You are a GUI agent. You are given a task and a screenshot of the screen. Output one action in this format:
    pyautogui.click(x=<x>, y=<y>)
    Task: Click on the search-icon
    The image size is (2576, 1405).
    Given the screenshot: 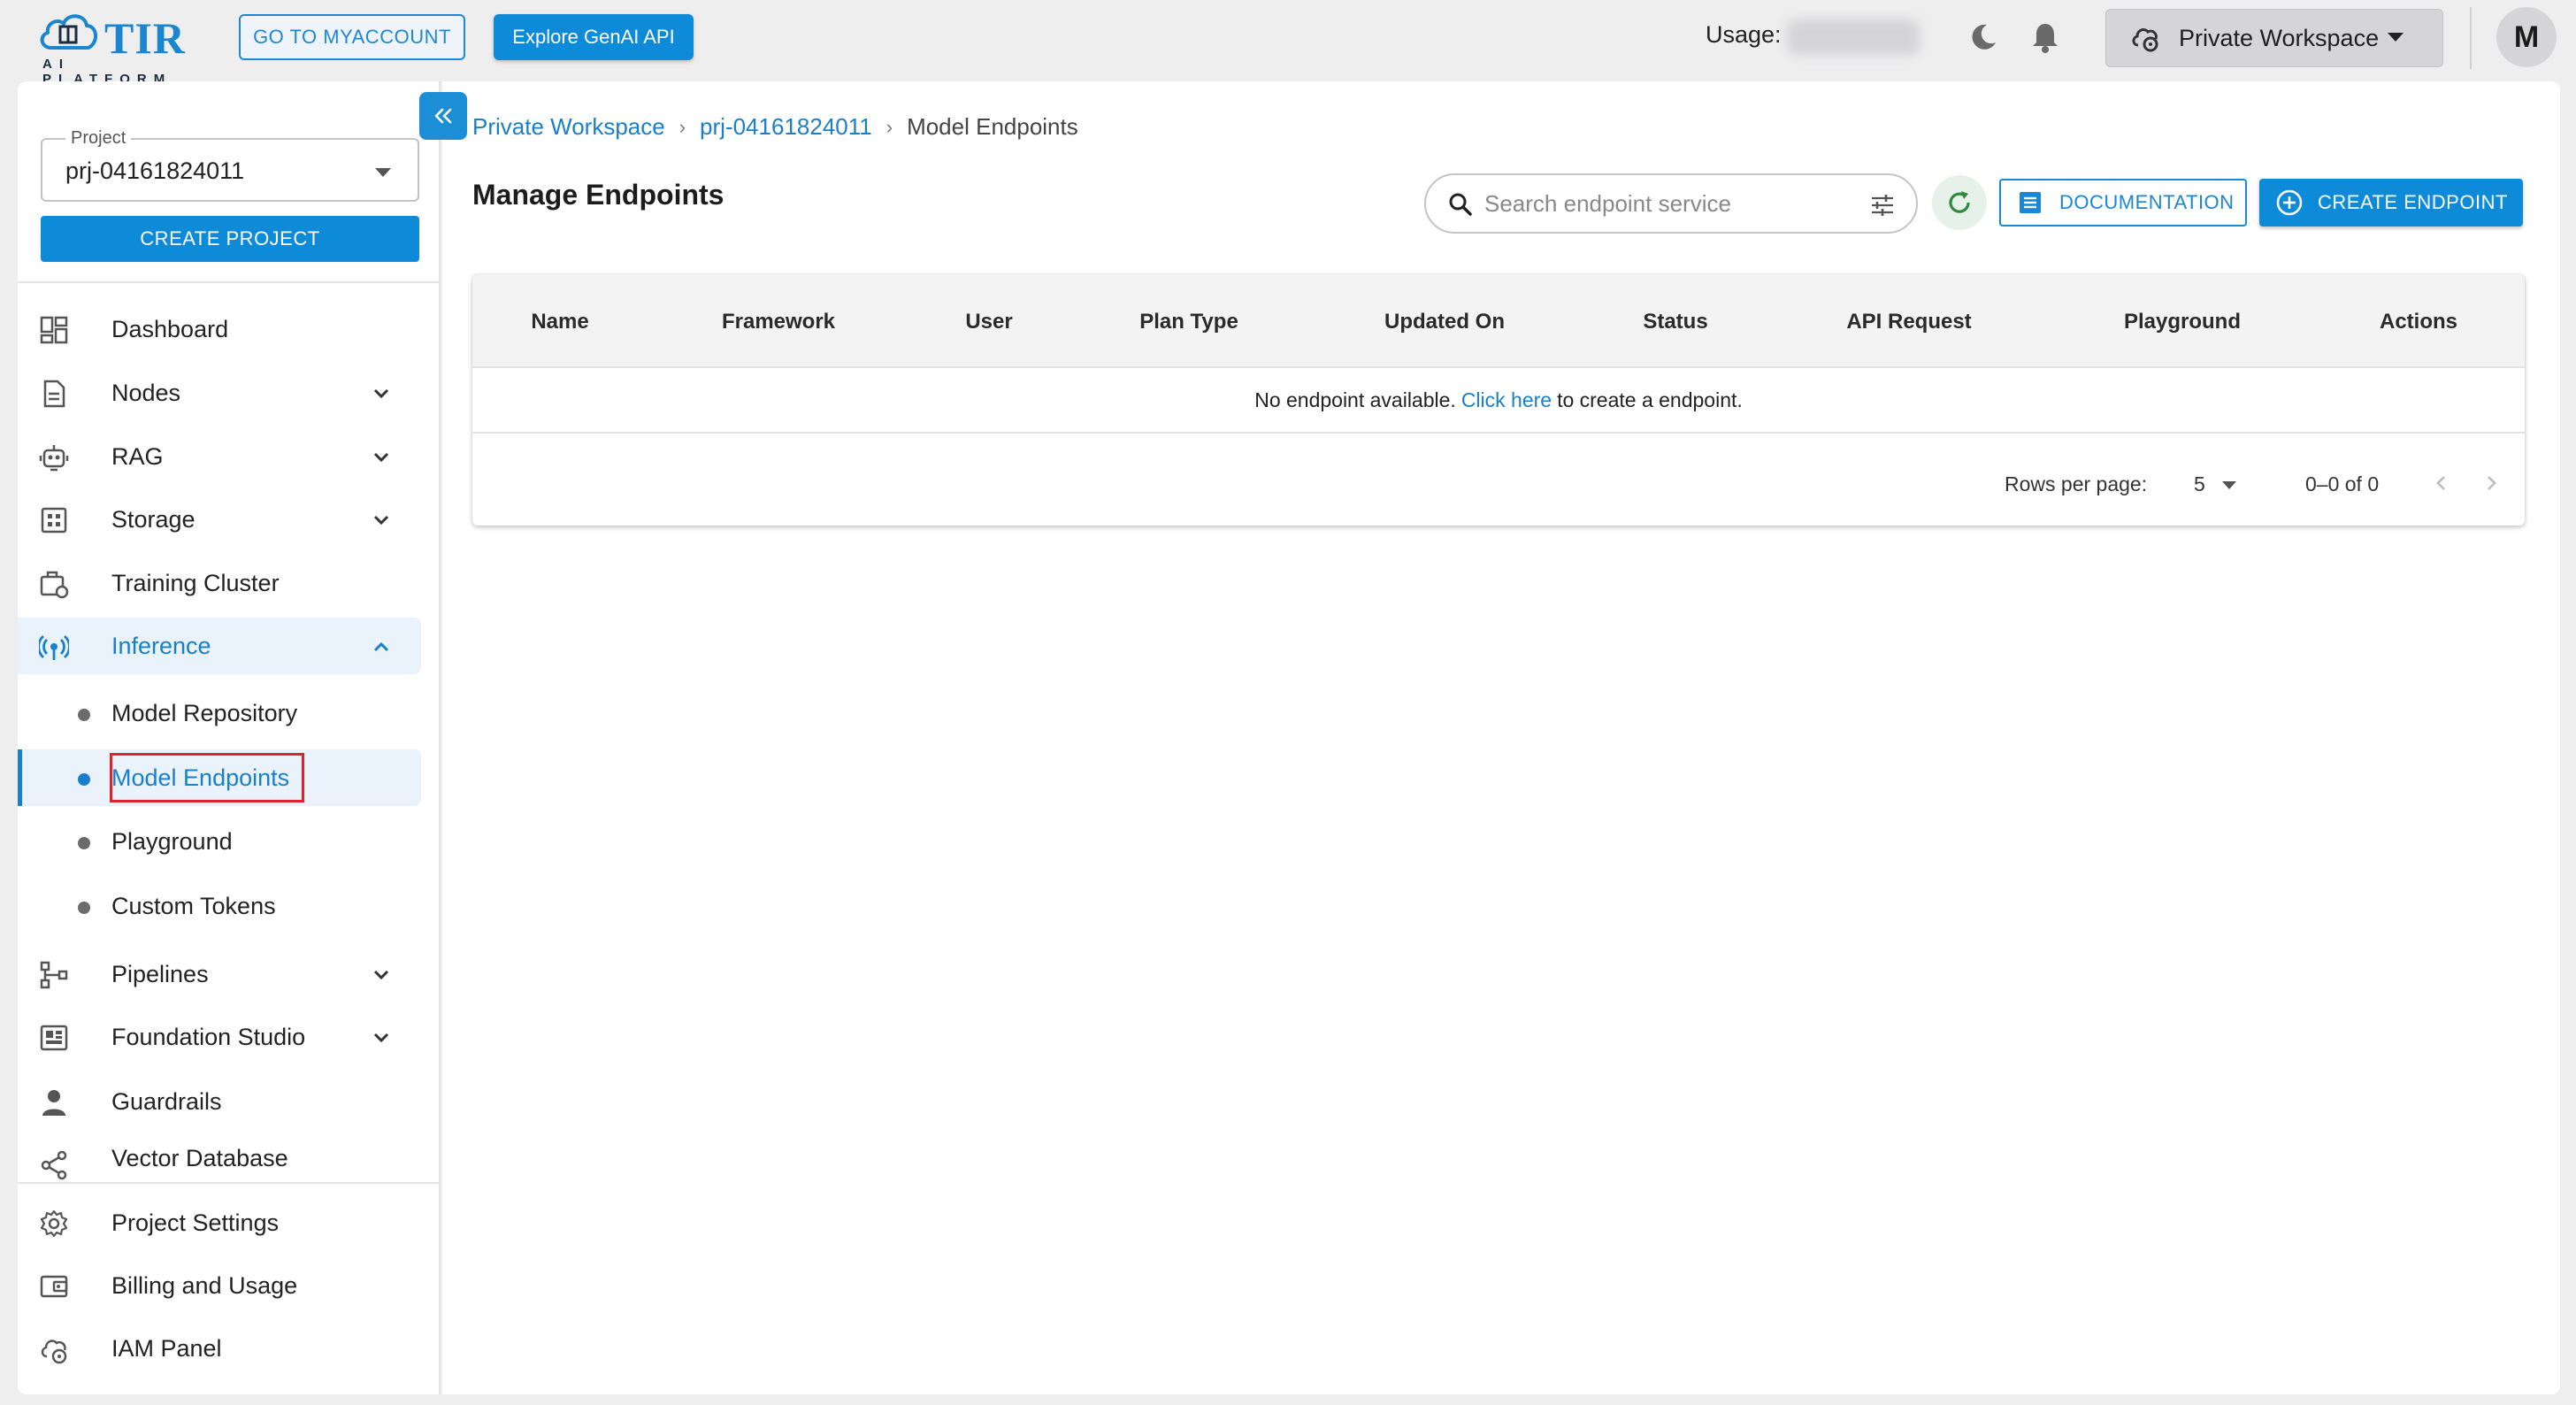 What is the action you would take?
    pyautogui.click(x=1460, y=204)
    